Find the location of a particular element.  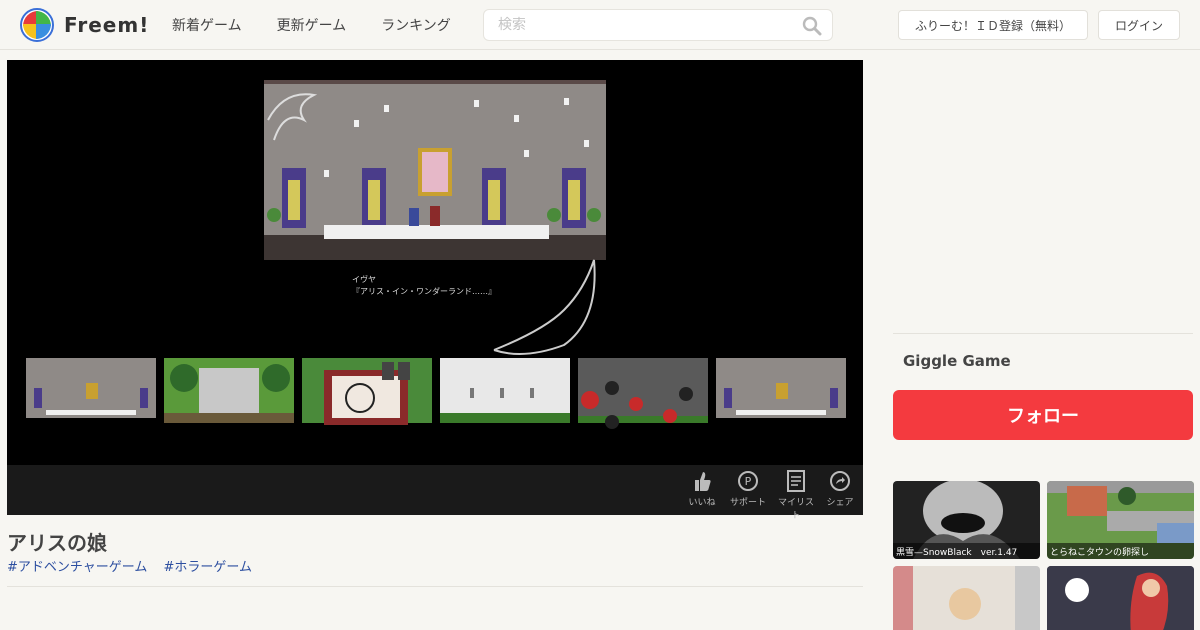

card-caption: 黒雪—SnowBlack ver.1.47 is located at coordinates (966, 551).